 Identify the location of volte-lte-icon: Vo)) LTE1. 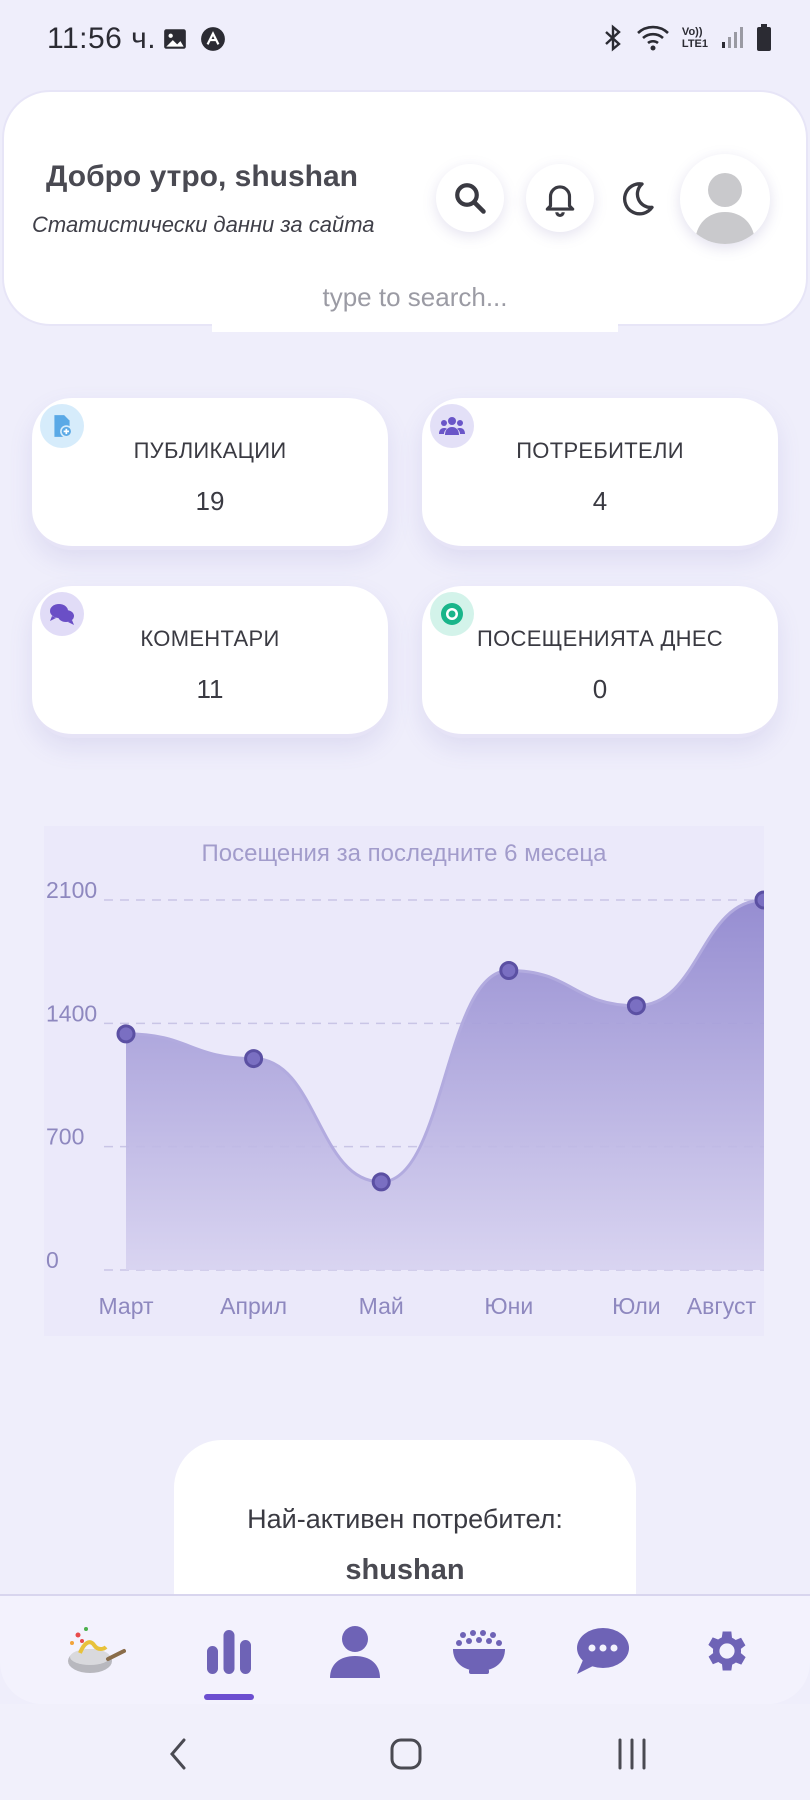
(695, 38).